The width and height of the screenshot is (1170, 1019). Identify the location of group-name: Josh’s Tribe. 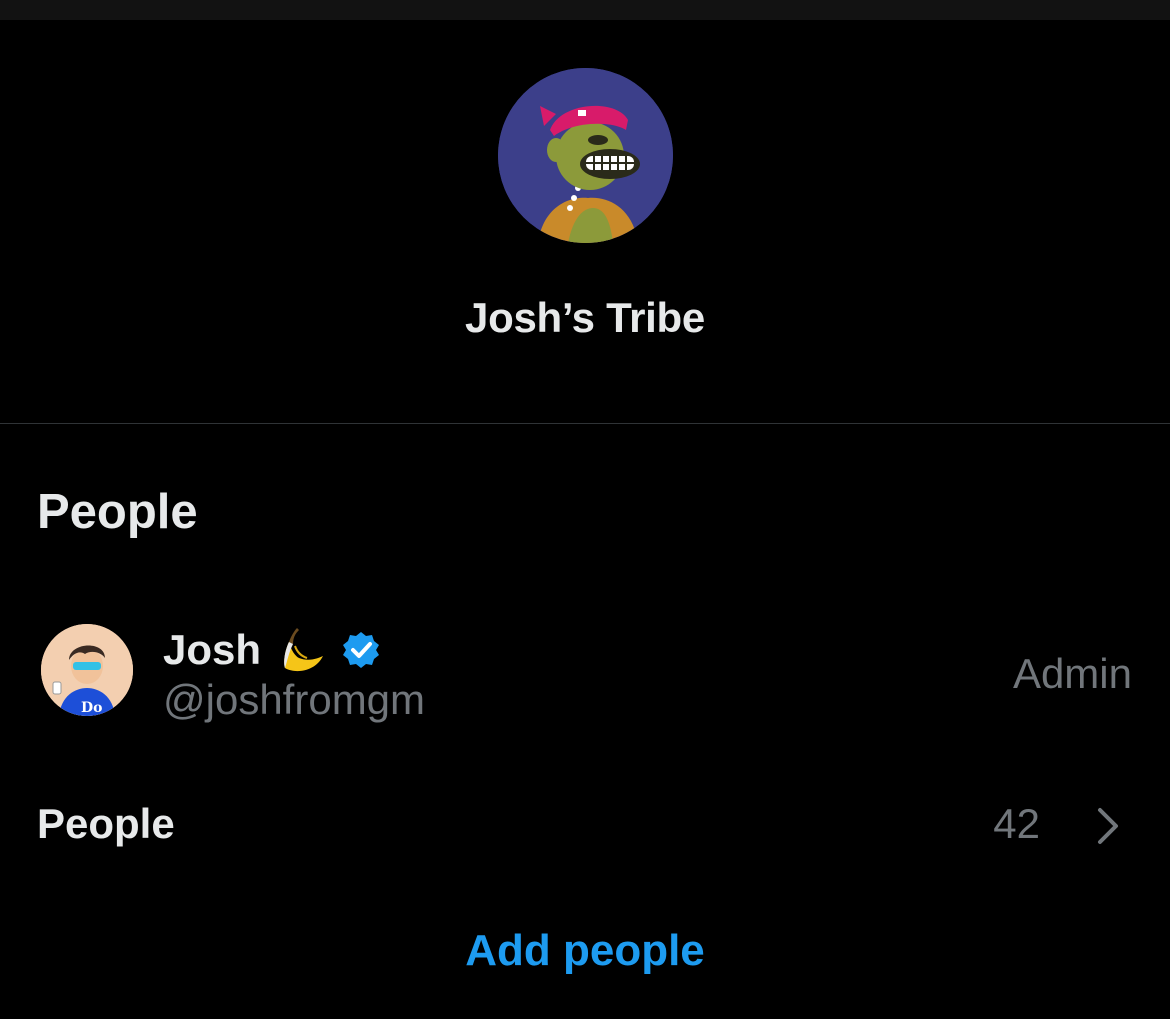
(585, 317).